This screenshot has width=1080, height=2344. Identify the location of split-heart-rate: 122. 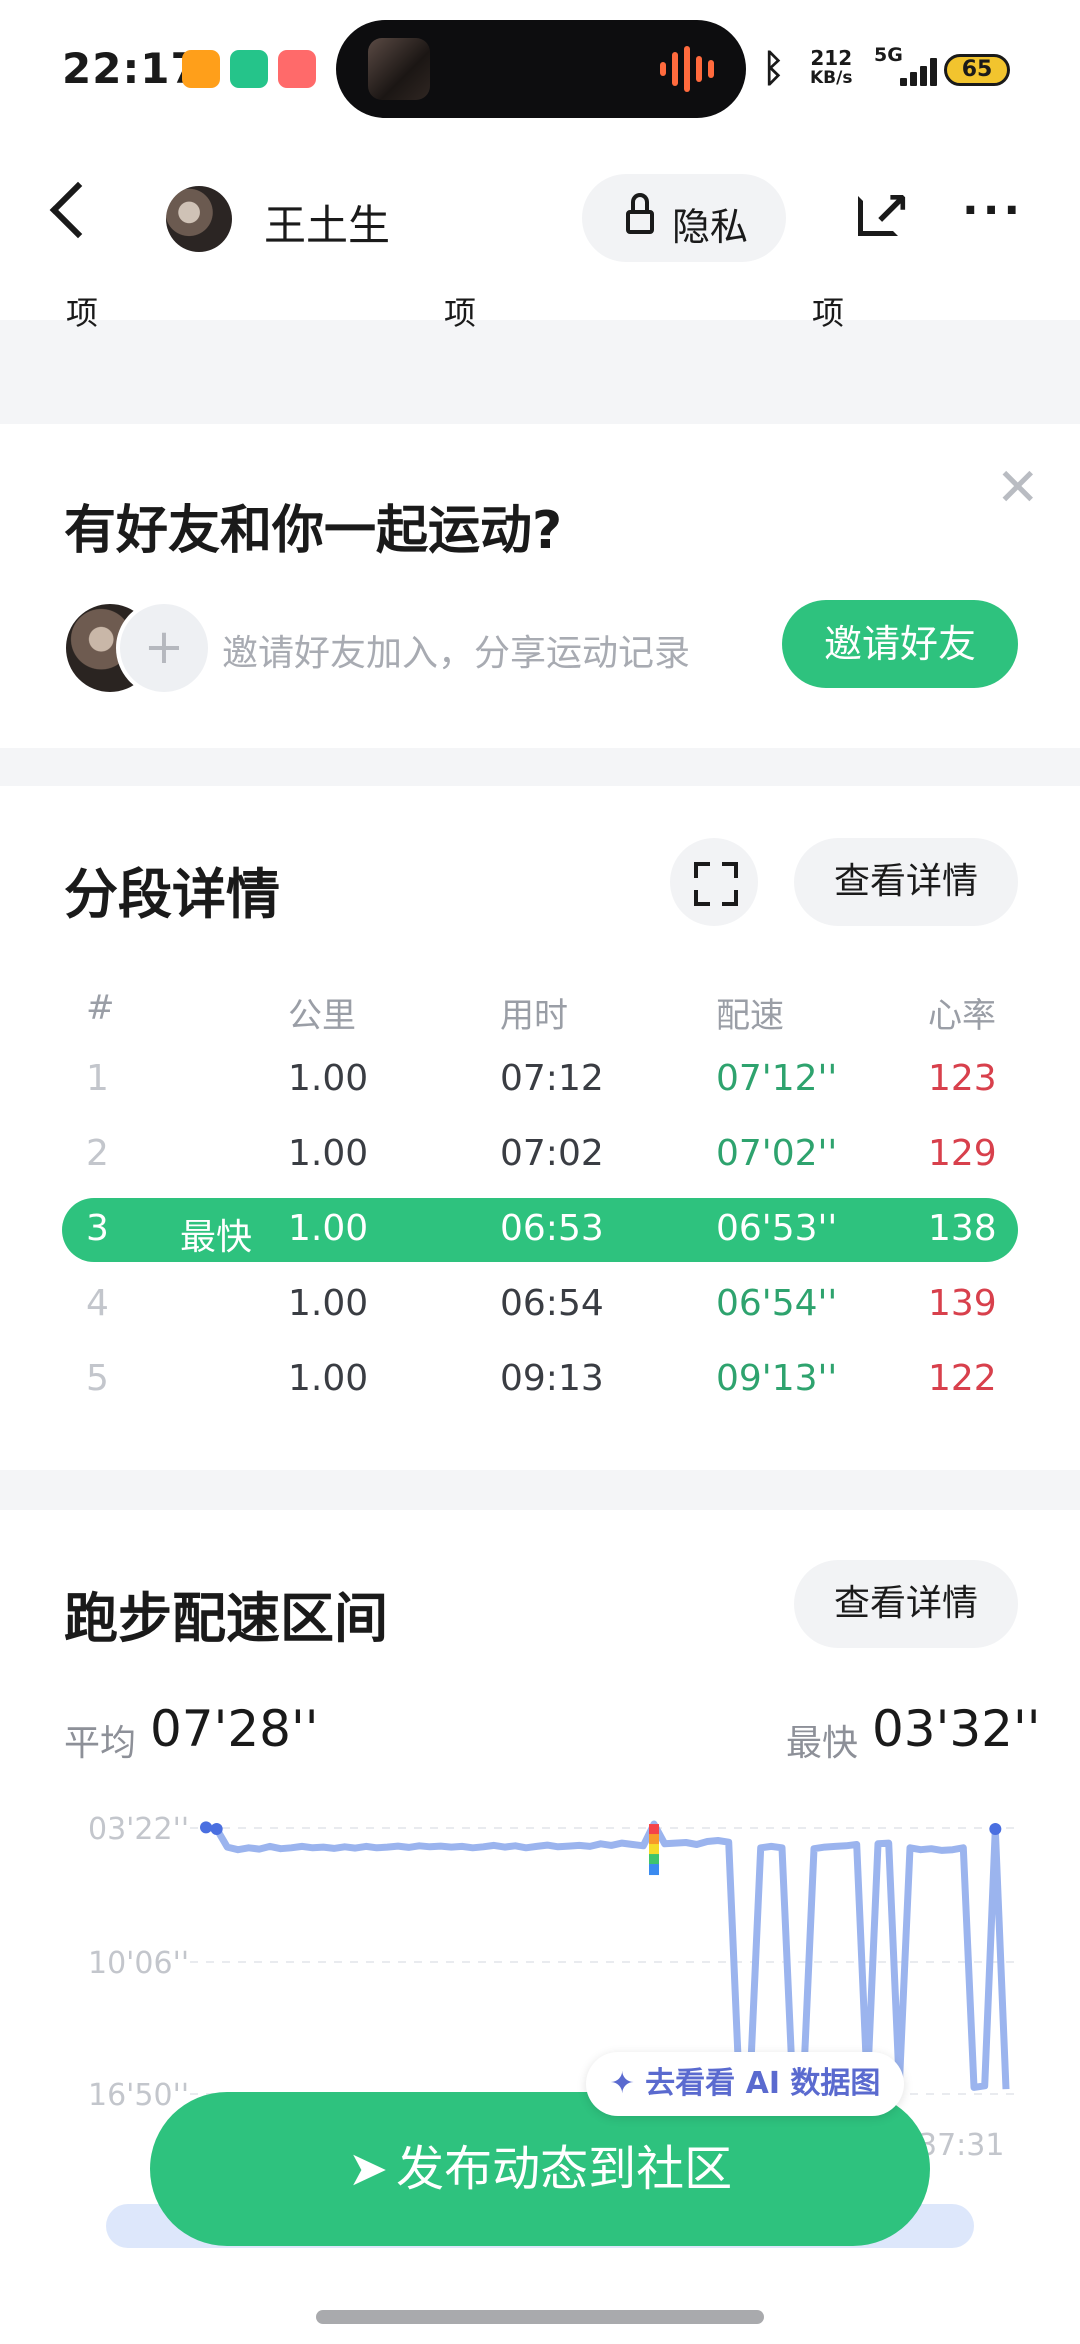
(962, 1378).